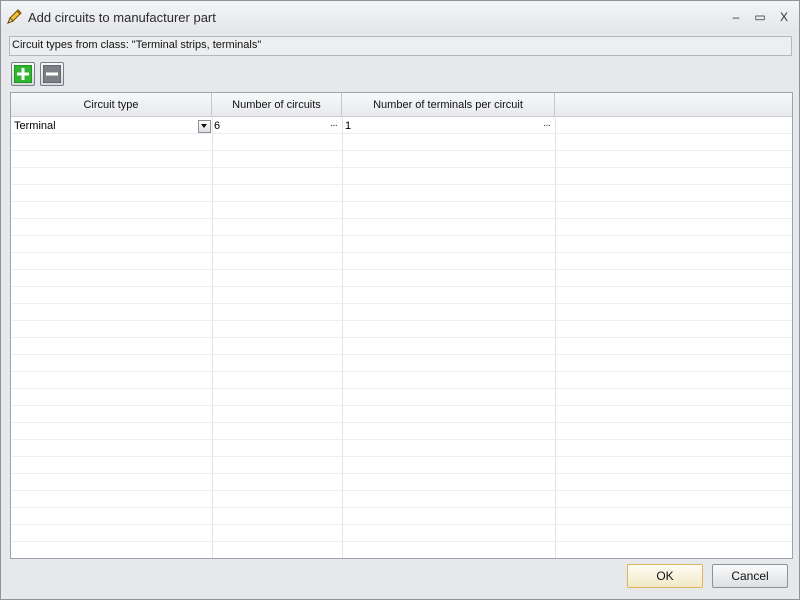 This screenshot has width=800, height=600. What do you see at coordinates (14, 16) in the screenshot?
I see `pencil-icon` at bounding box center [14, 16].